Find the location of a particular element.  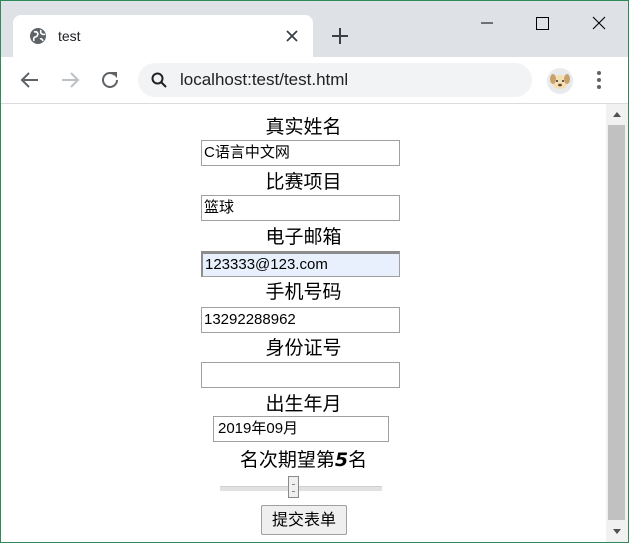

toolbar: localhost:test/test.html is located at coordinates (314, 80).